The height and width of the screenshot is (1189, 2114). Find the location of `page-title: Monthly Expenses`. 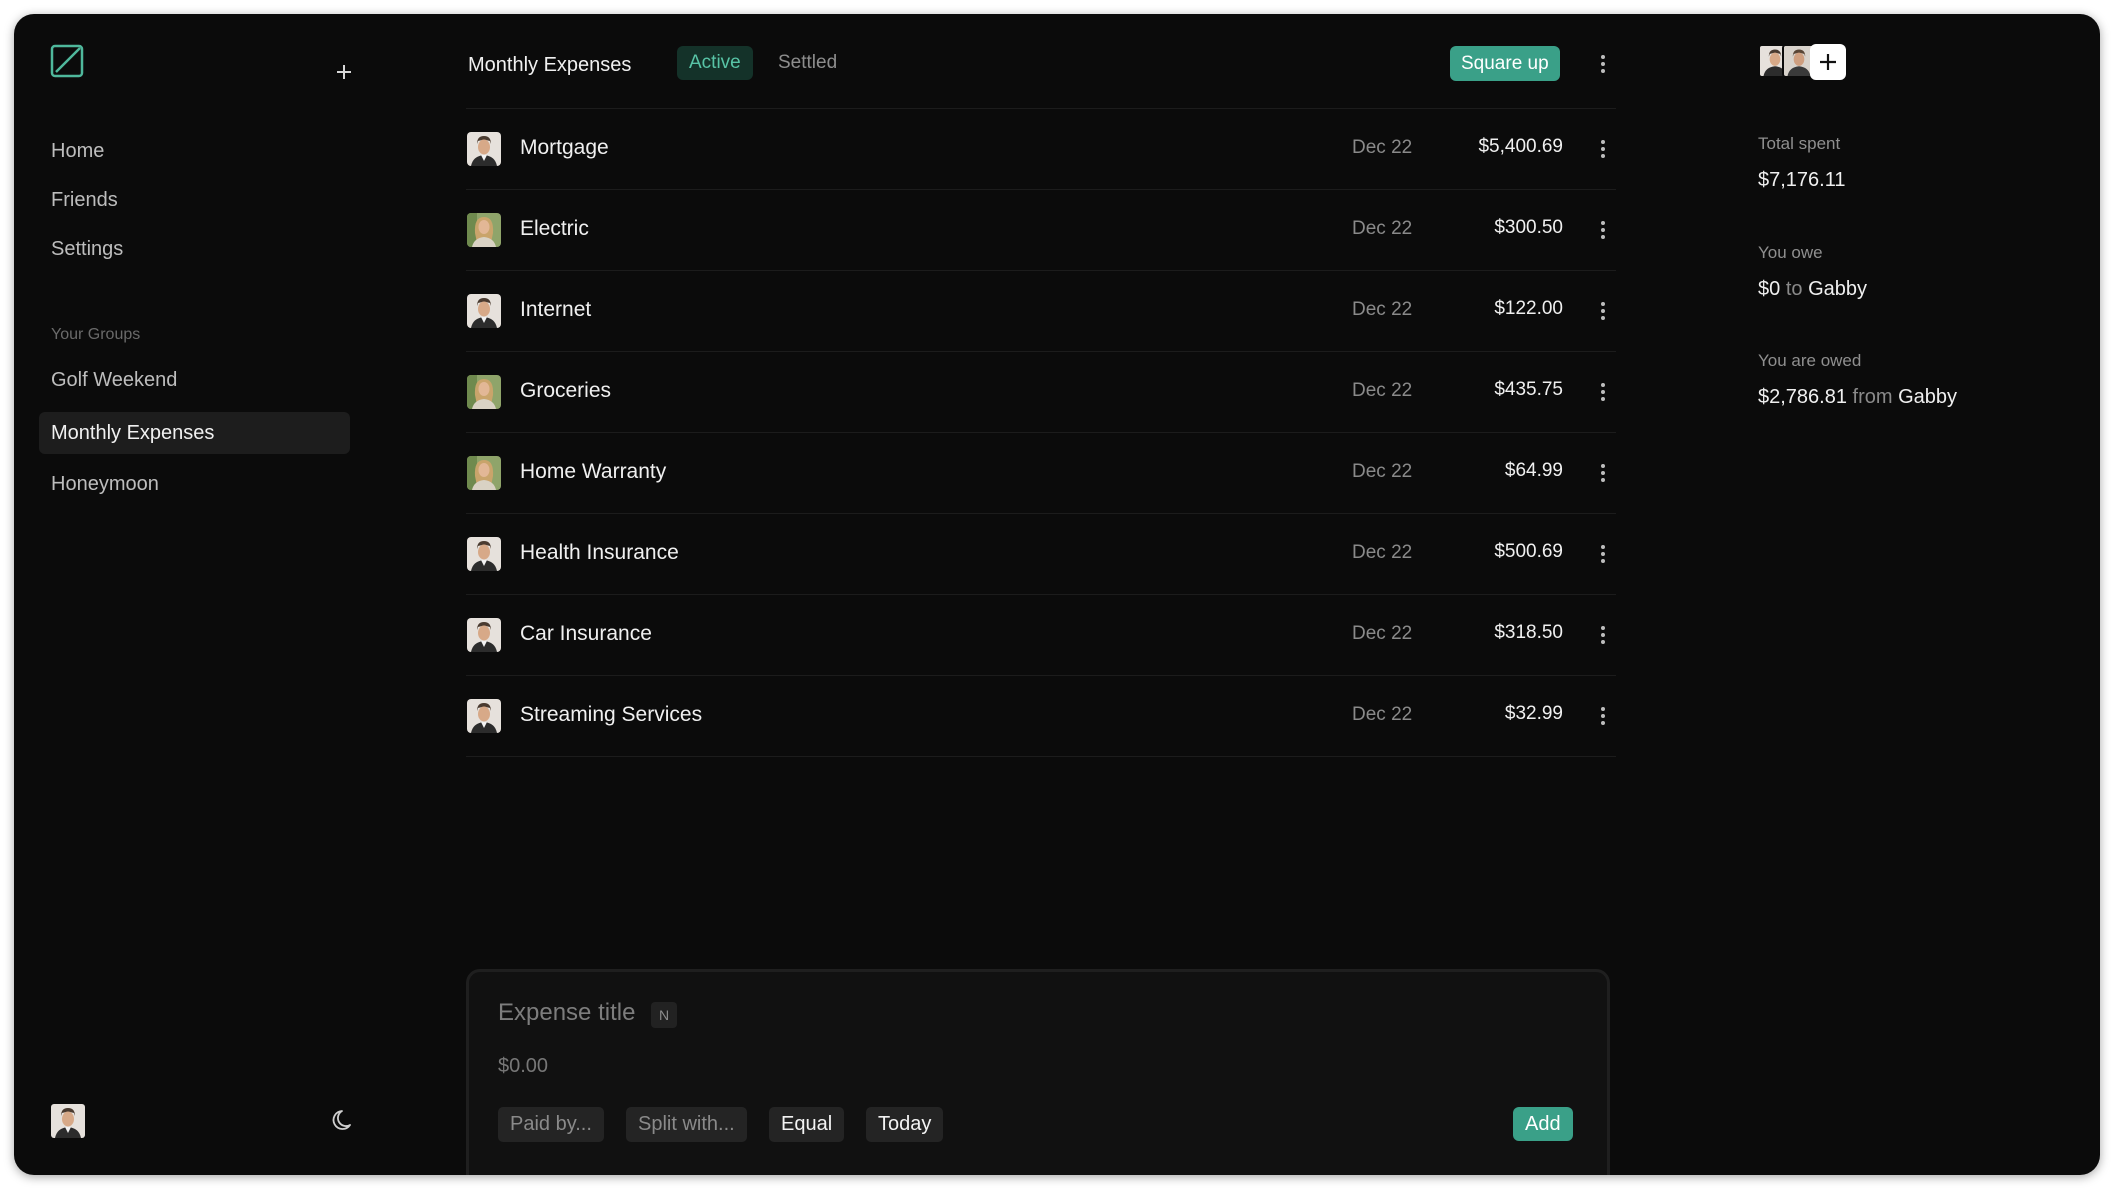

page-title: Monthly Expenses is located at coordinates (550, 65).